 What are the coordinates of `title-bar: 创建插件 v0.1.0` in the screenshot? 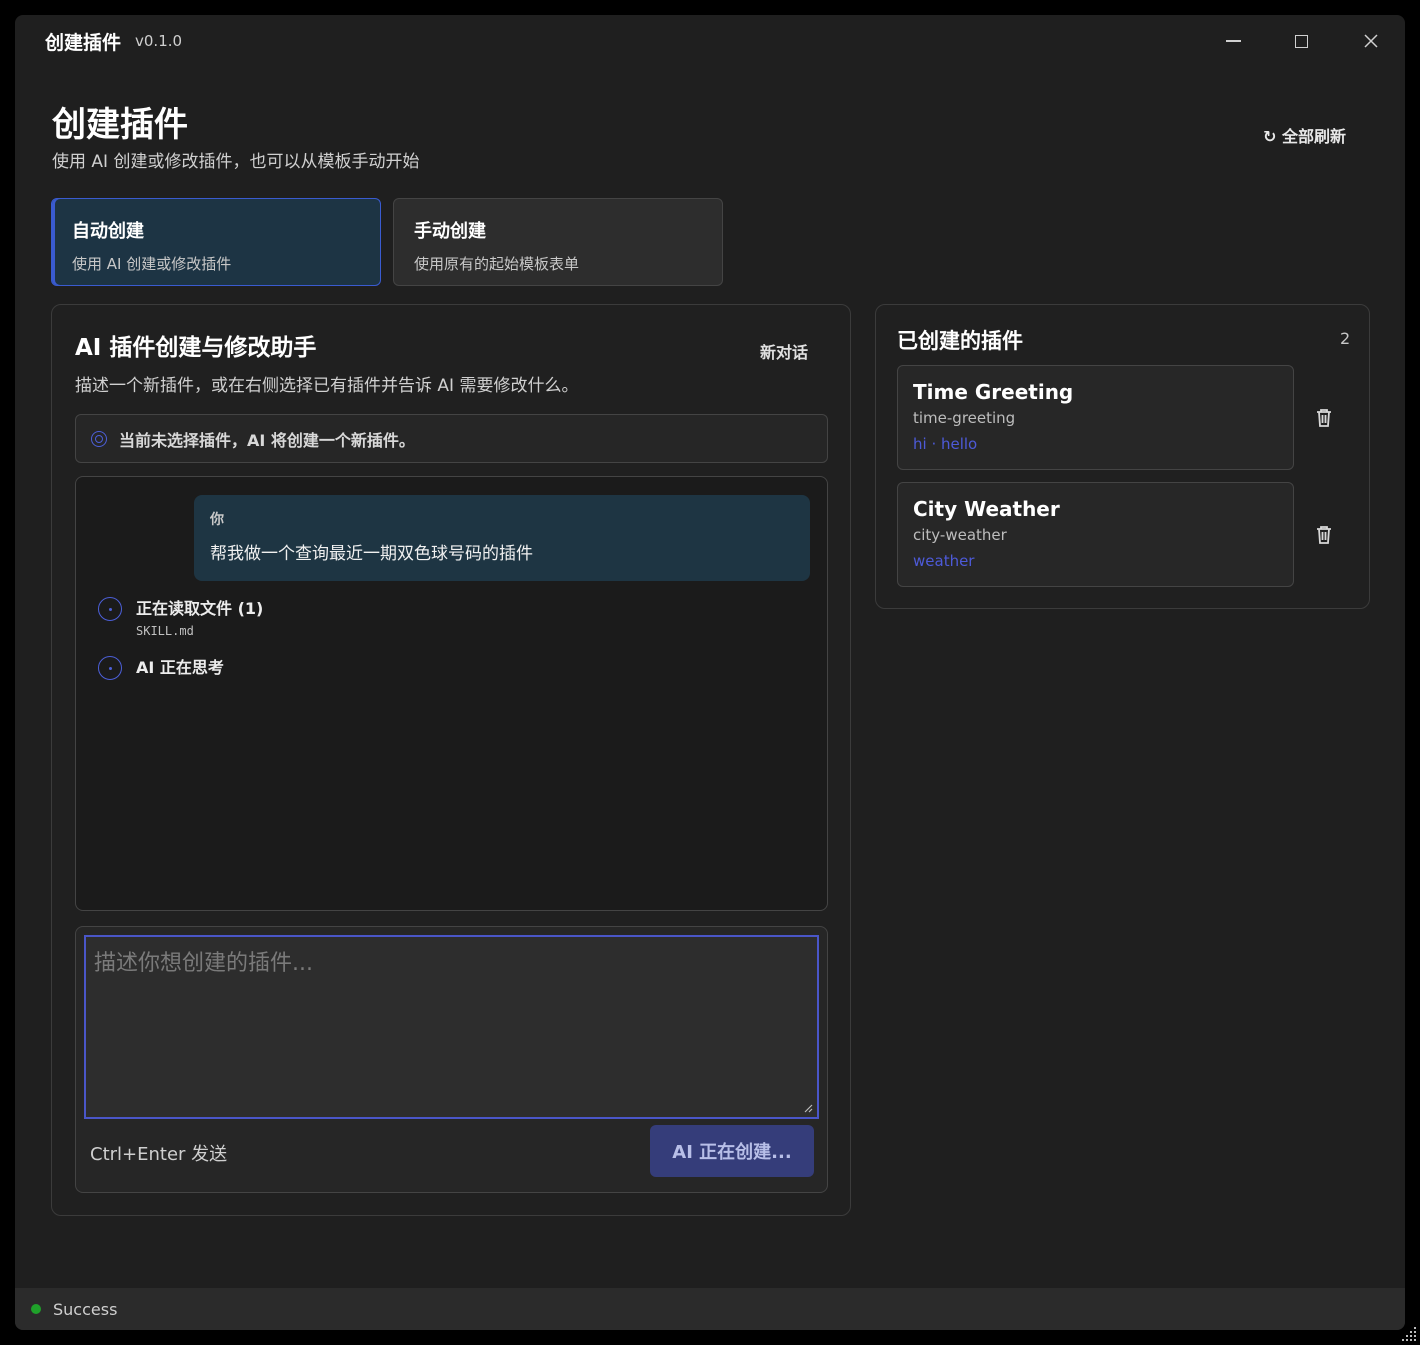 It's located at (710, 41).